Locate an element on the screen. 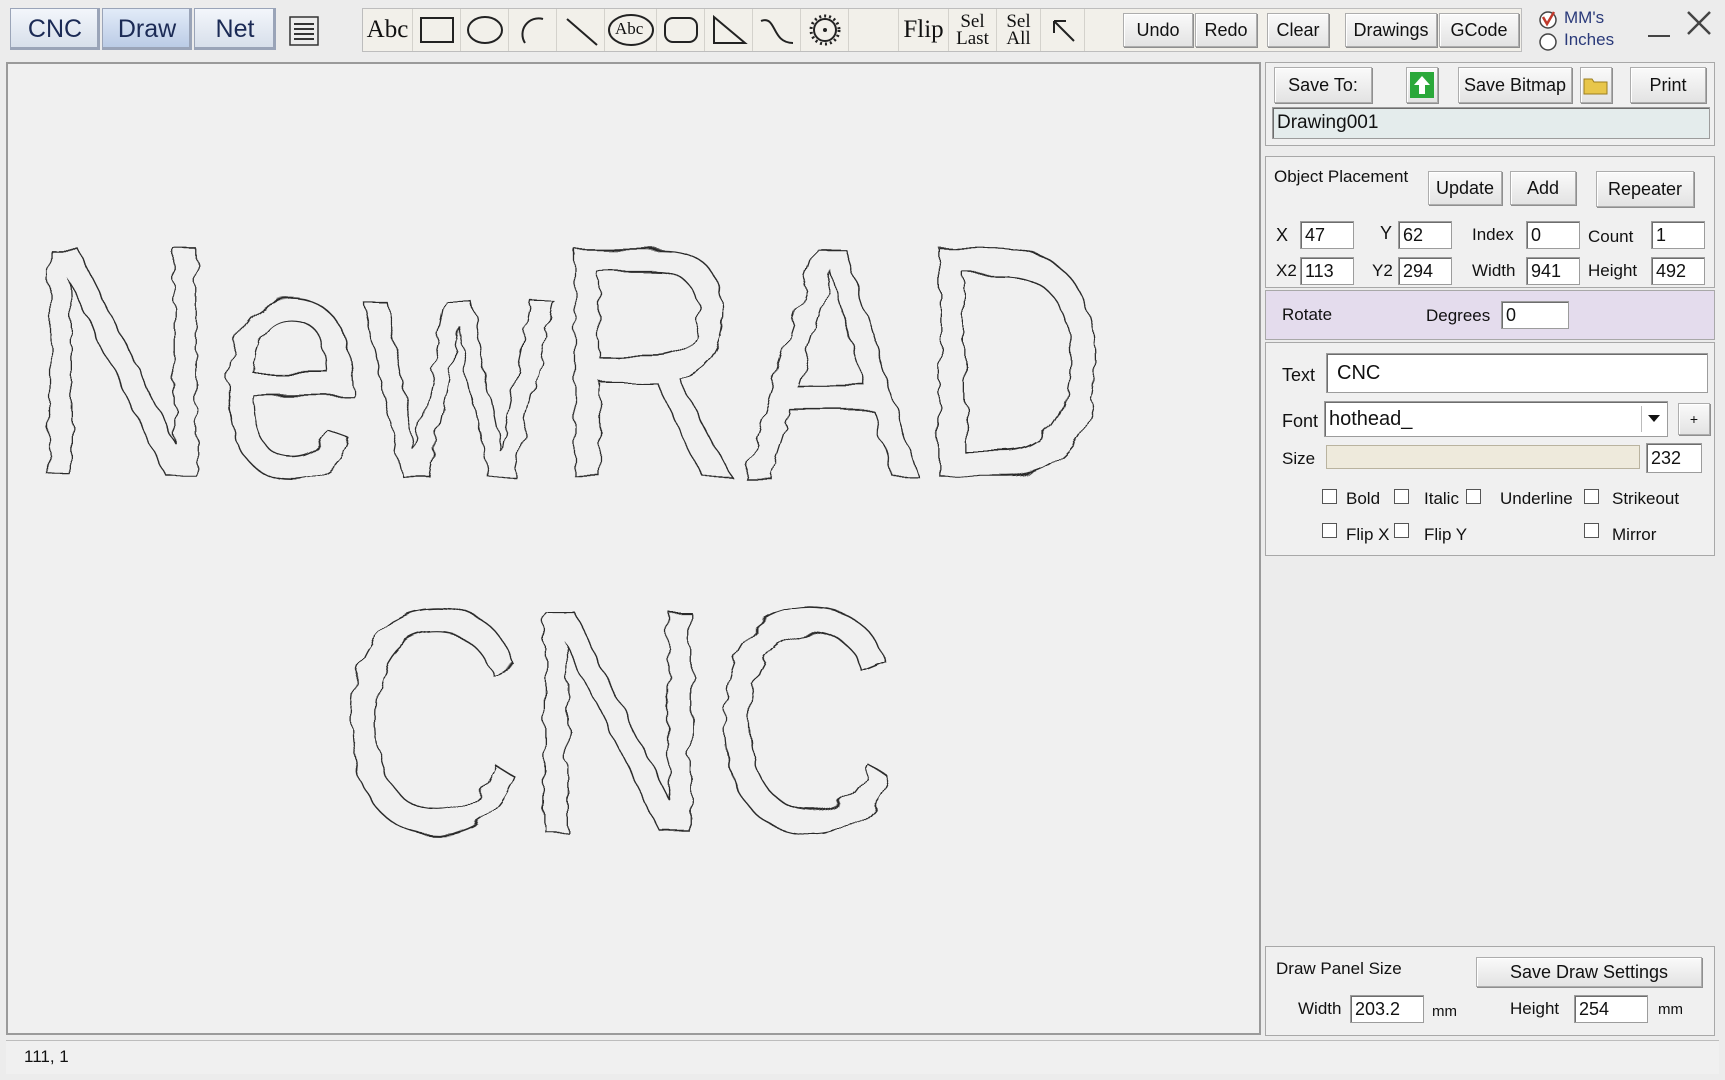  select-last-label-bottom: Last is located at coordinates (972, 38).